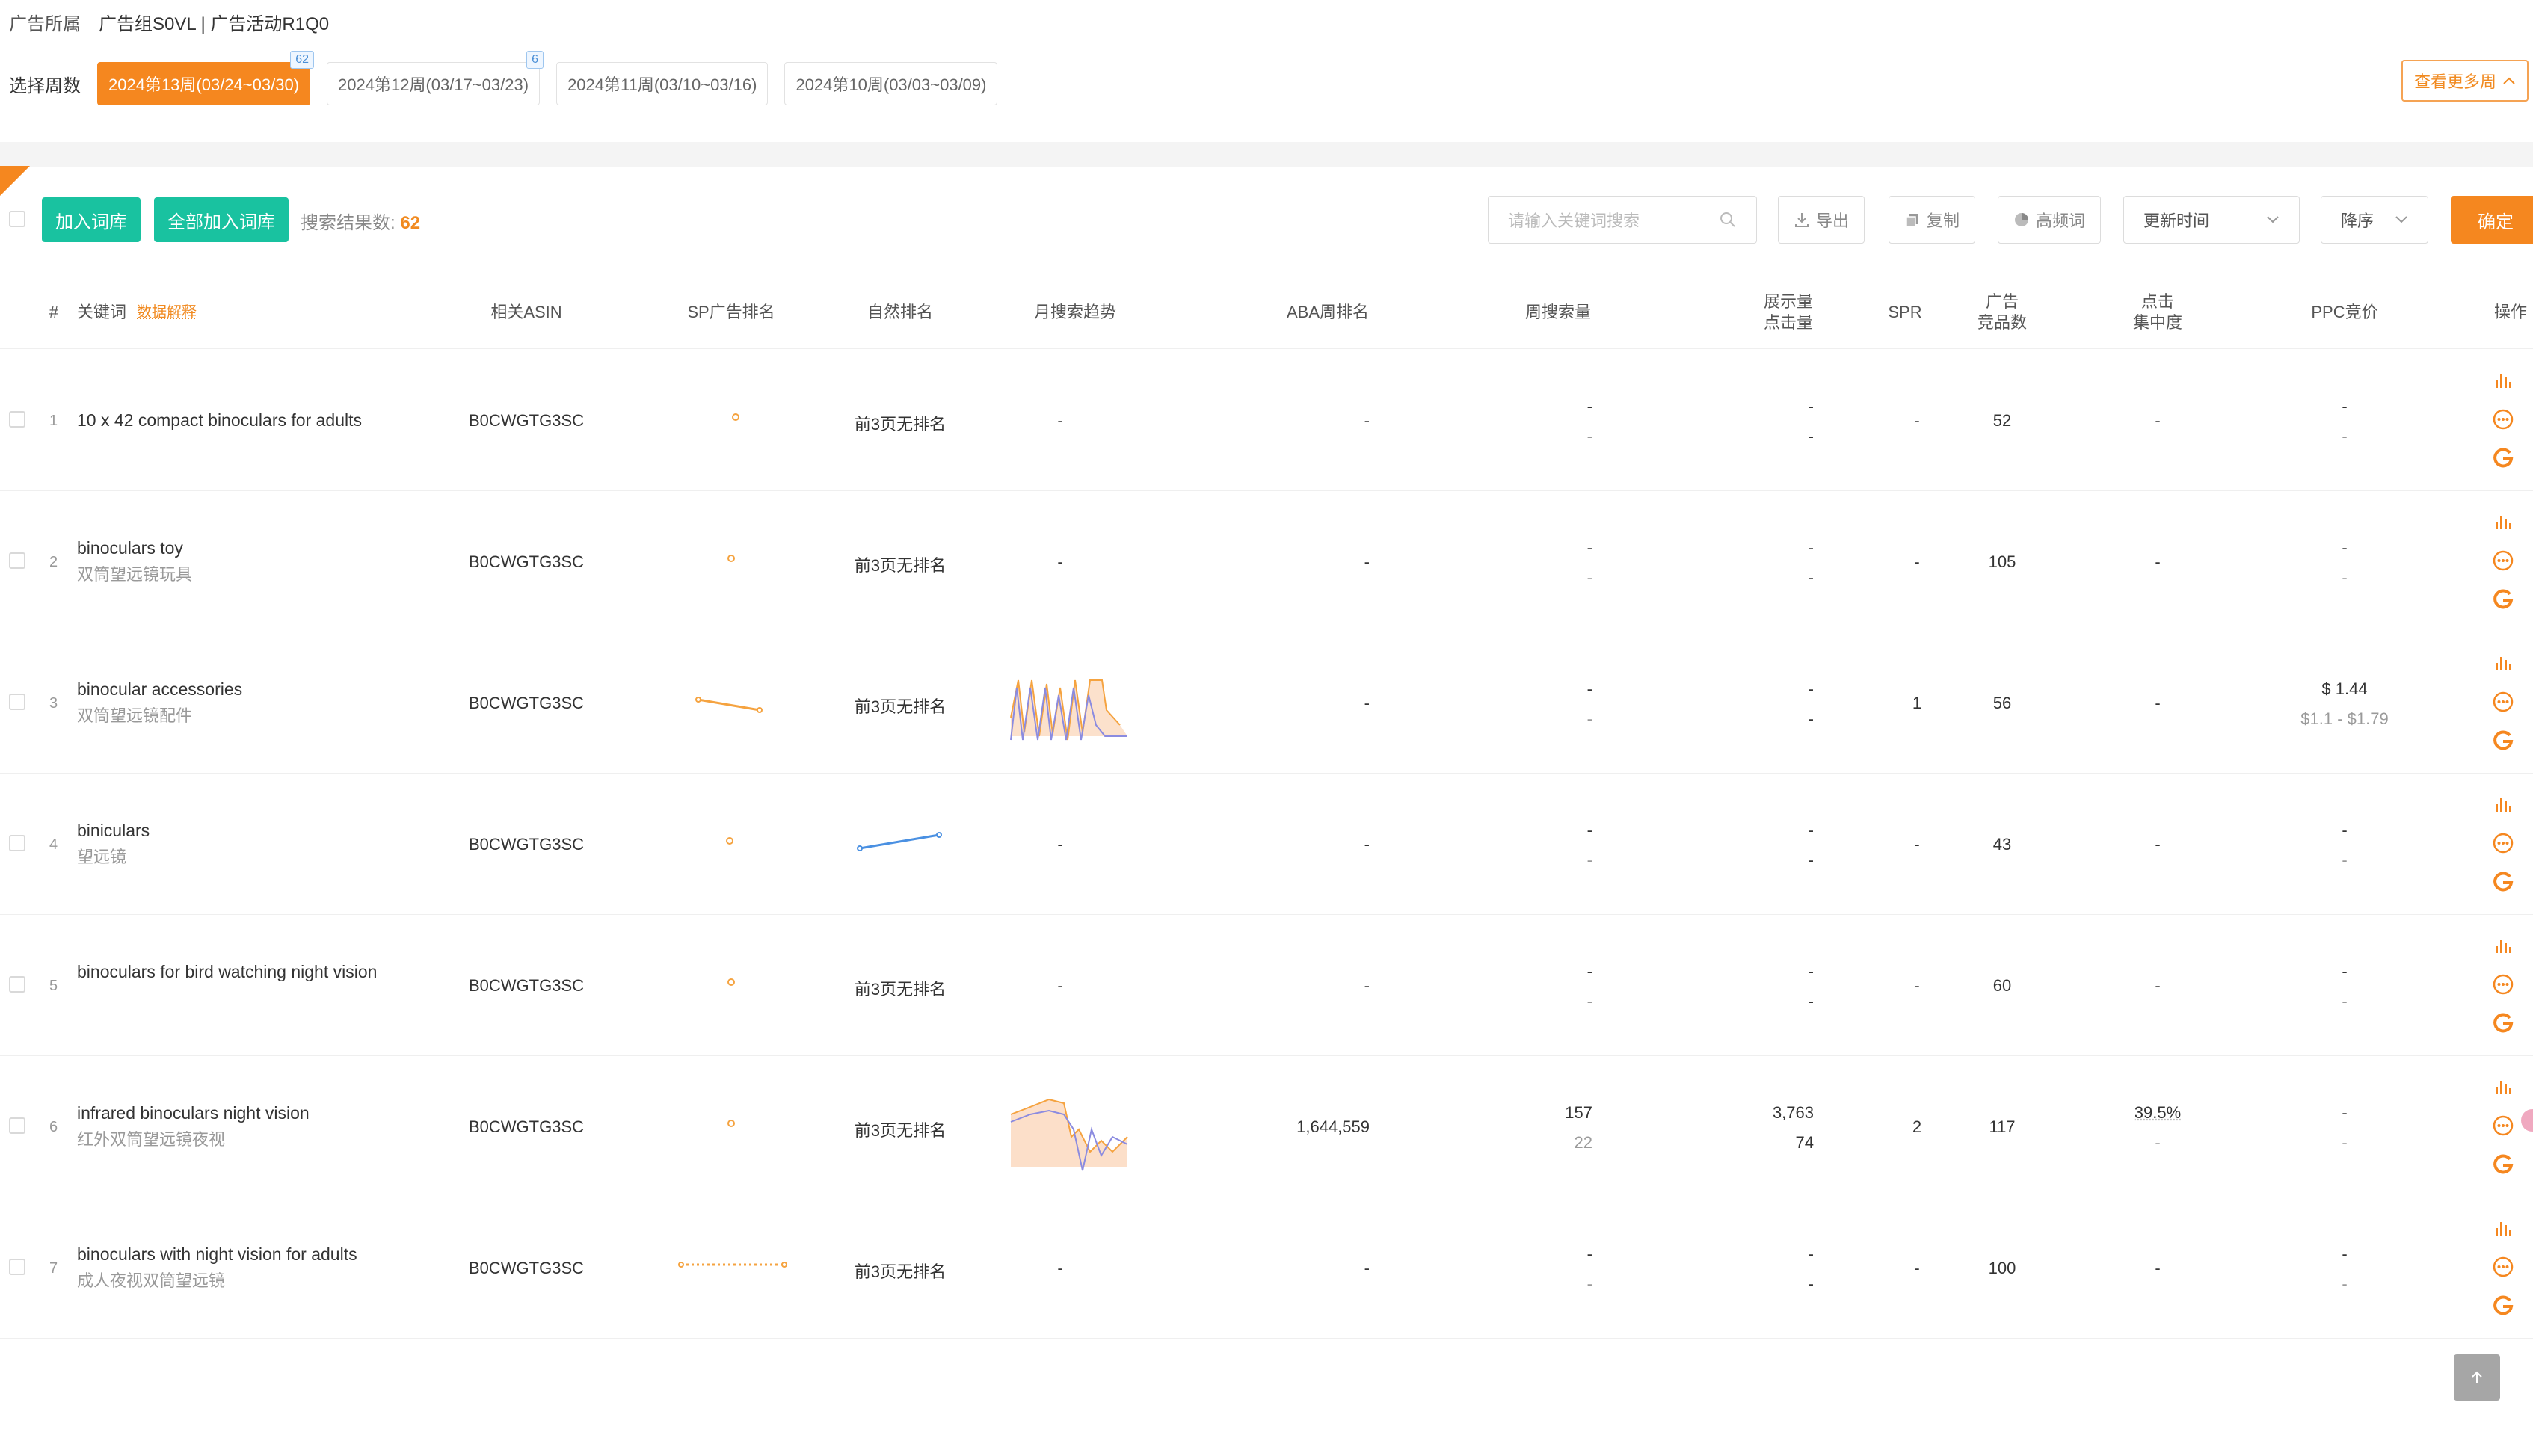 The width and height of the screenshot is (2533, 1456). Describe the element at coordinates (2002, 312) in the screenshot. I see `col-ad-products: 广告 竞品数` at that location.